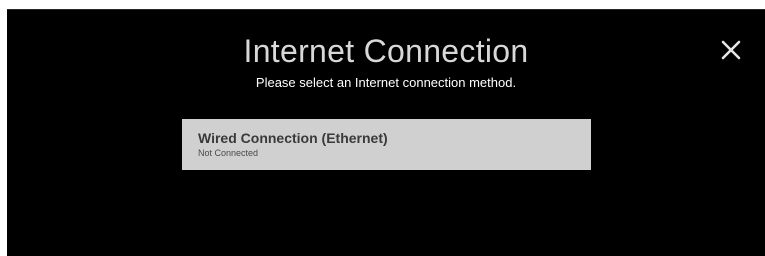 This screenshot has height=256, width=765. I want to click on close-icon, so click(731, 50).